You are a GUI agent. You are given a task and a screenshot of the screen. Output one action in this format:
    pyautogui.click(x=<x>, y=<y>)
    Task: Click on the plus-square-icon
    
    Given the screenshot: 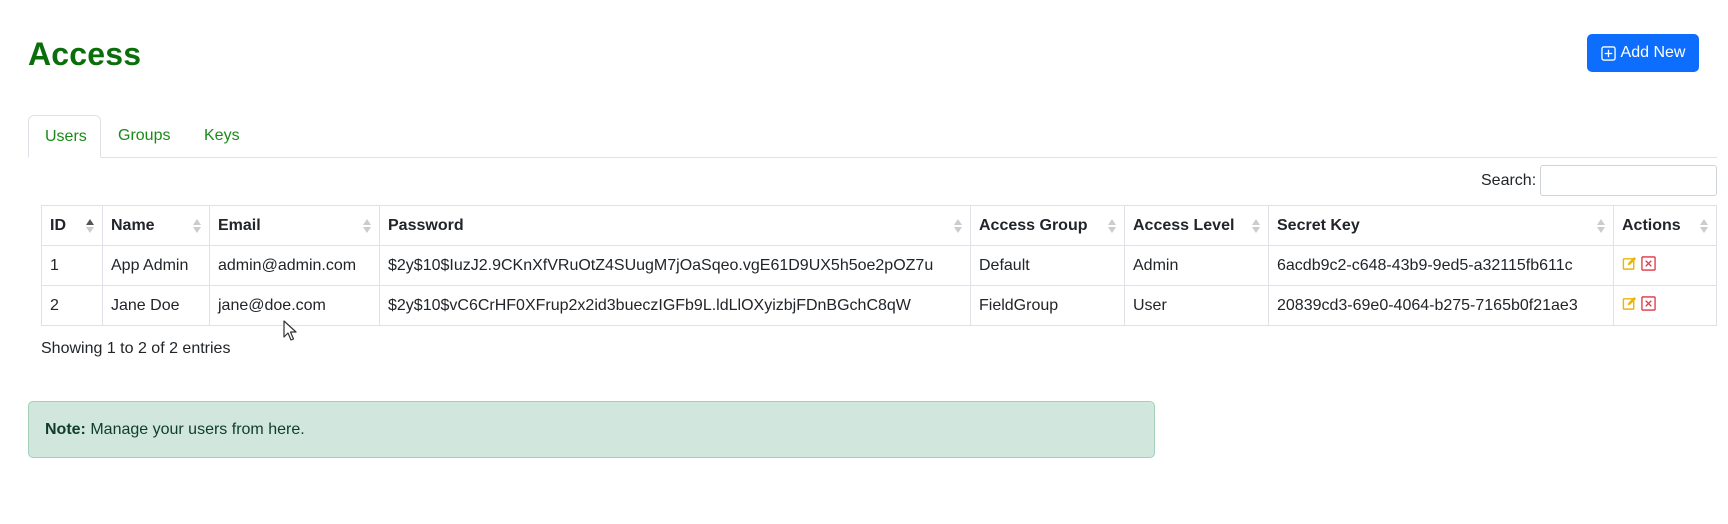 What is the action you would take?
    pyautogui.click(x=1608, y=53)
    